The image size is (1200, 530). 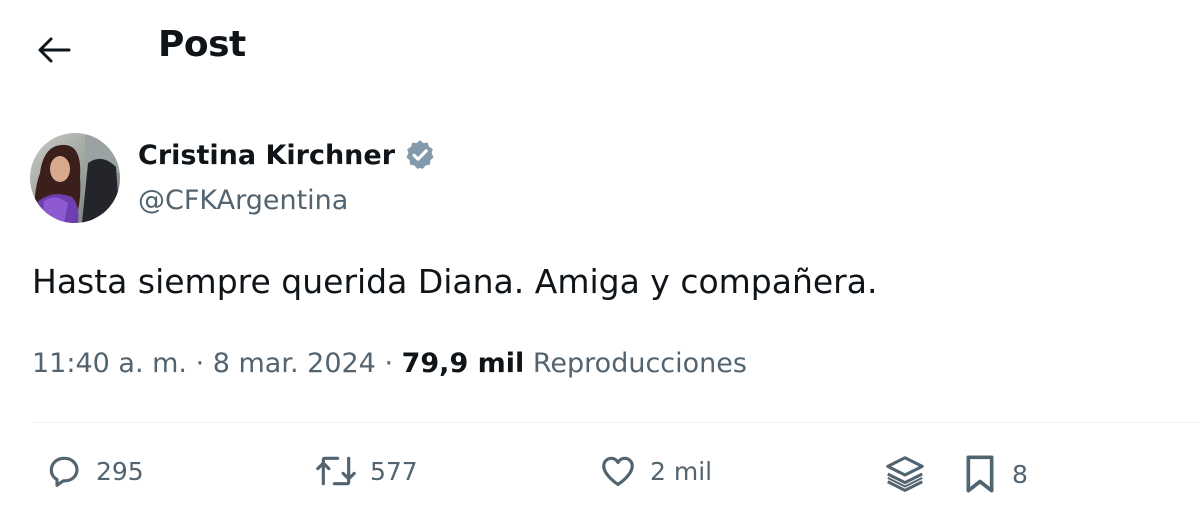 What do you see at coordinates (681, 471) in the screenshot?
I see `like-count: 2 mil` at bounding box center [681, 471].